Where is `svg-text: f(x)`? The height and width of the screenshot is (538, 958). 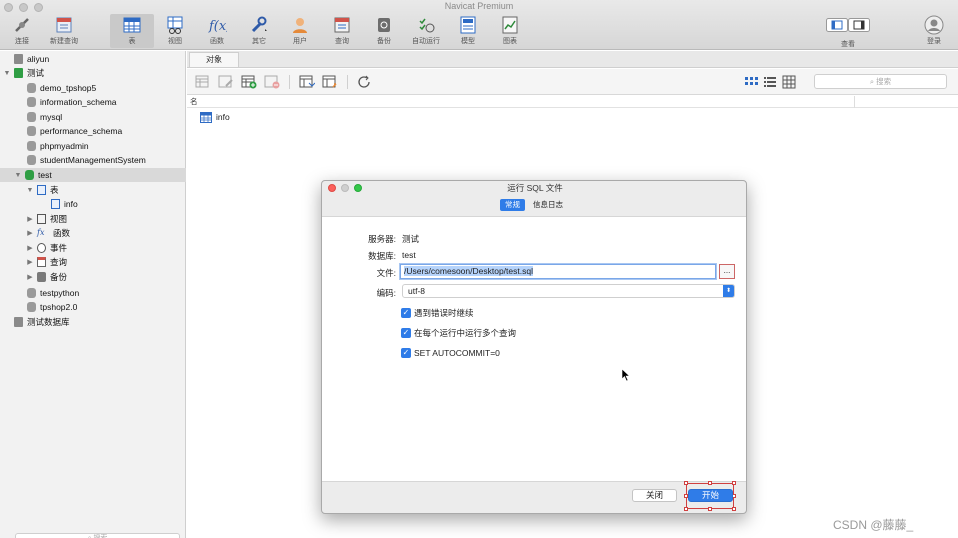 svg-text: f(x) is located at coordinates (217, 26).